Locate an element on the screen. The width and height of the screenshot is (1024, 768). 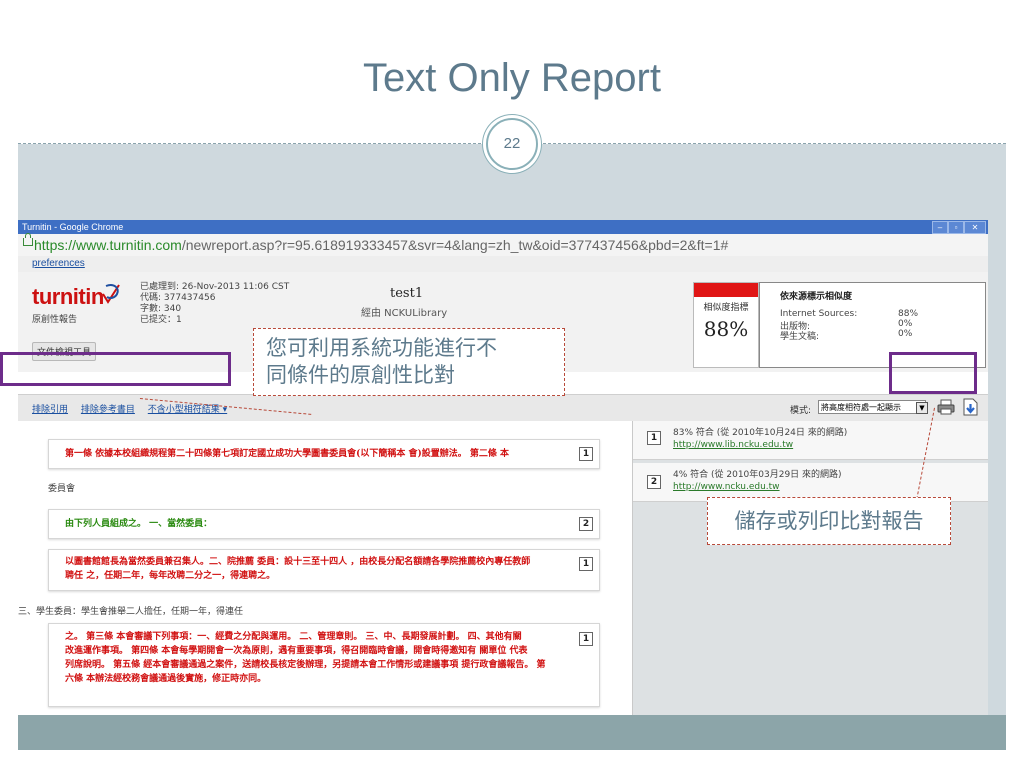
plain-text: 三、學生委員：學生會推舉二人擔任，任期一年，得連任 is located at coordinates (131, 612).